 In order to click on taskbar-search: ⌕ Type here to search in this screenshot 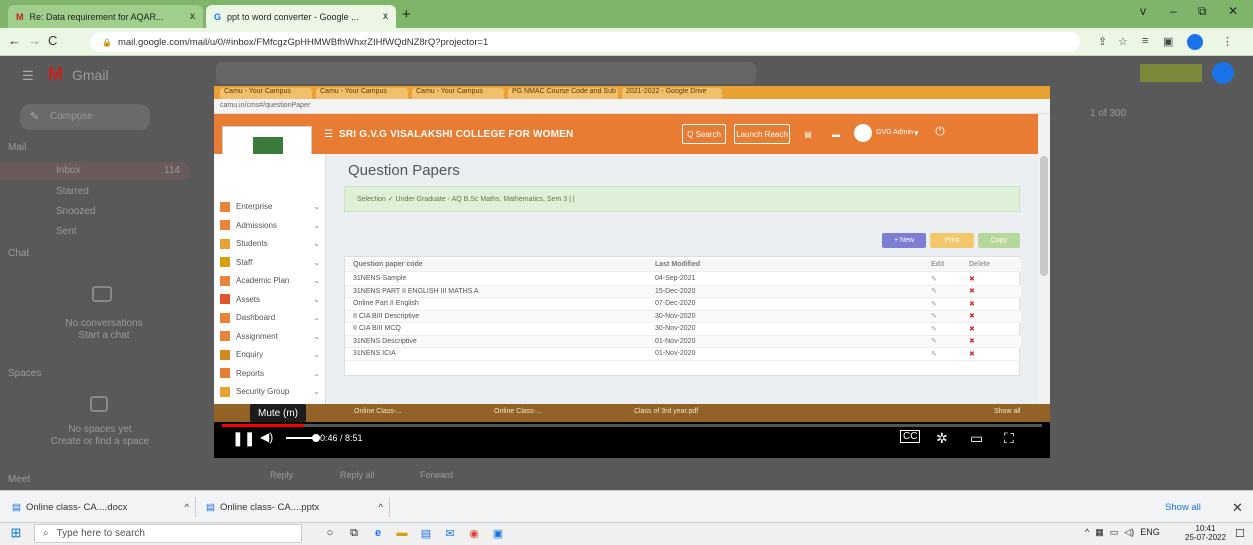, I will do `click(168, 533)`.